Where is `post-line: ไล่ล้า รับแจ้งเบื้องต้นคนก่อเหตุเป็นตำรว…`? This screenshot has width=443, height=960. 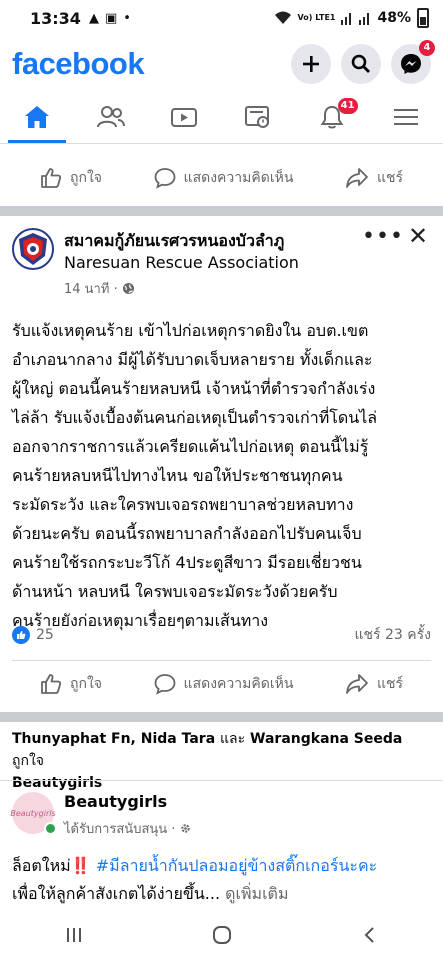
post-line: ไล่ล้า รับแจ้งเบื้องต้นคนก่อเหตุเป็นตำรว… is located at coordinates (195, 417).